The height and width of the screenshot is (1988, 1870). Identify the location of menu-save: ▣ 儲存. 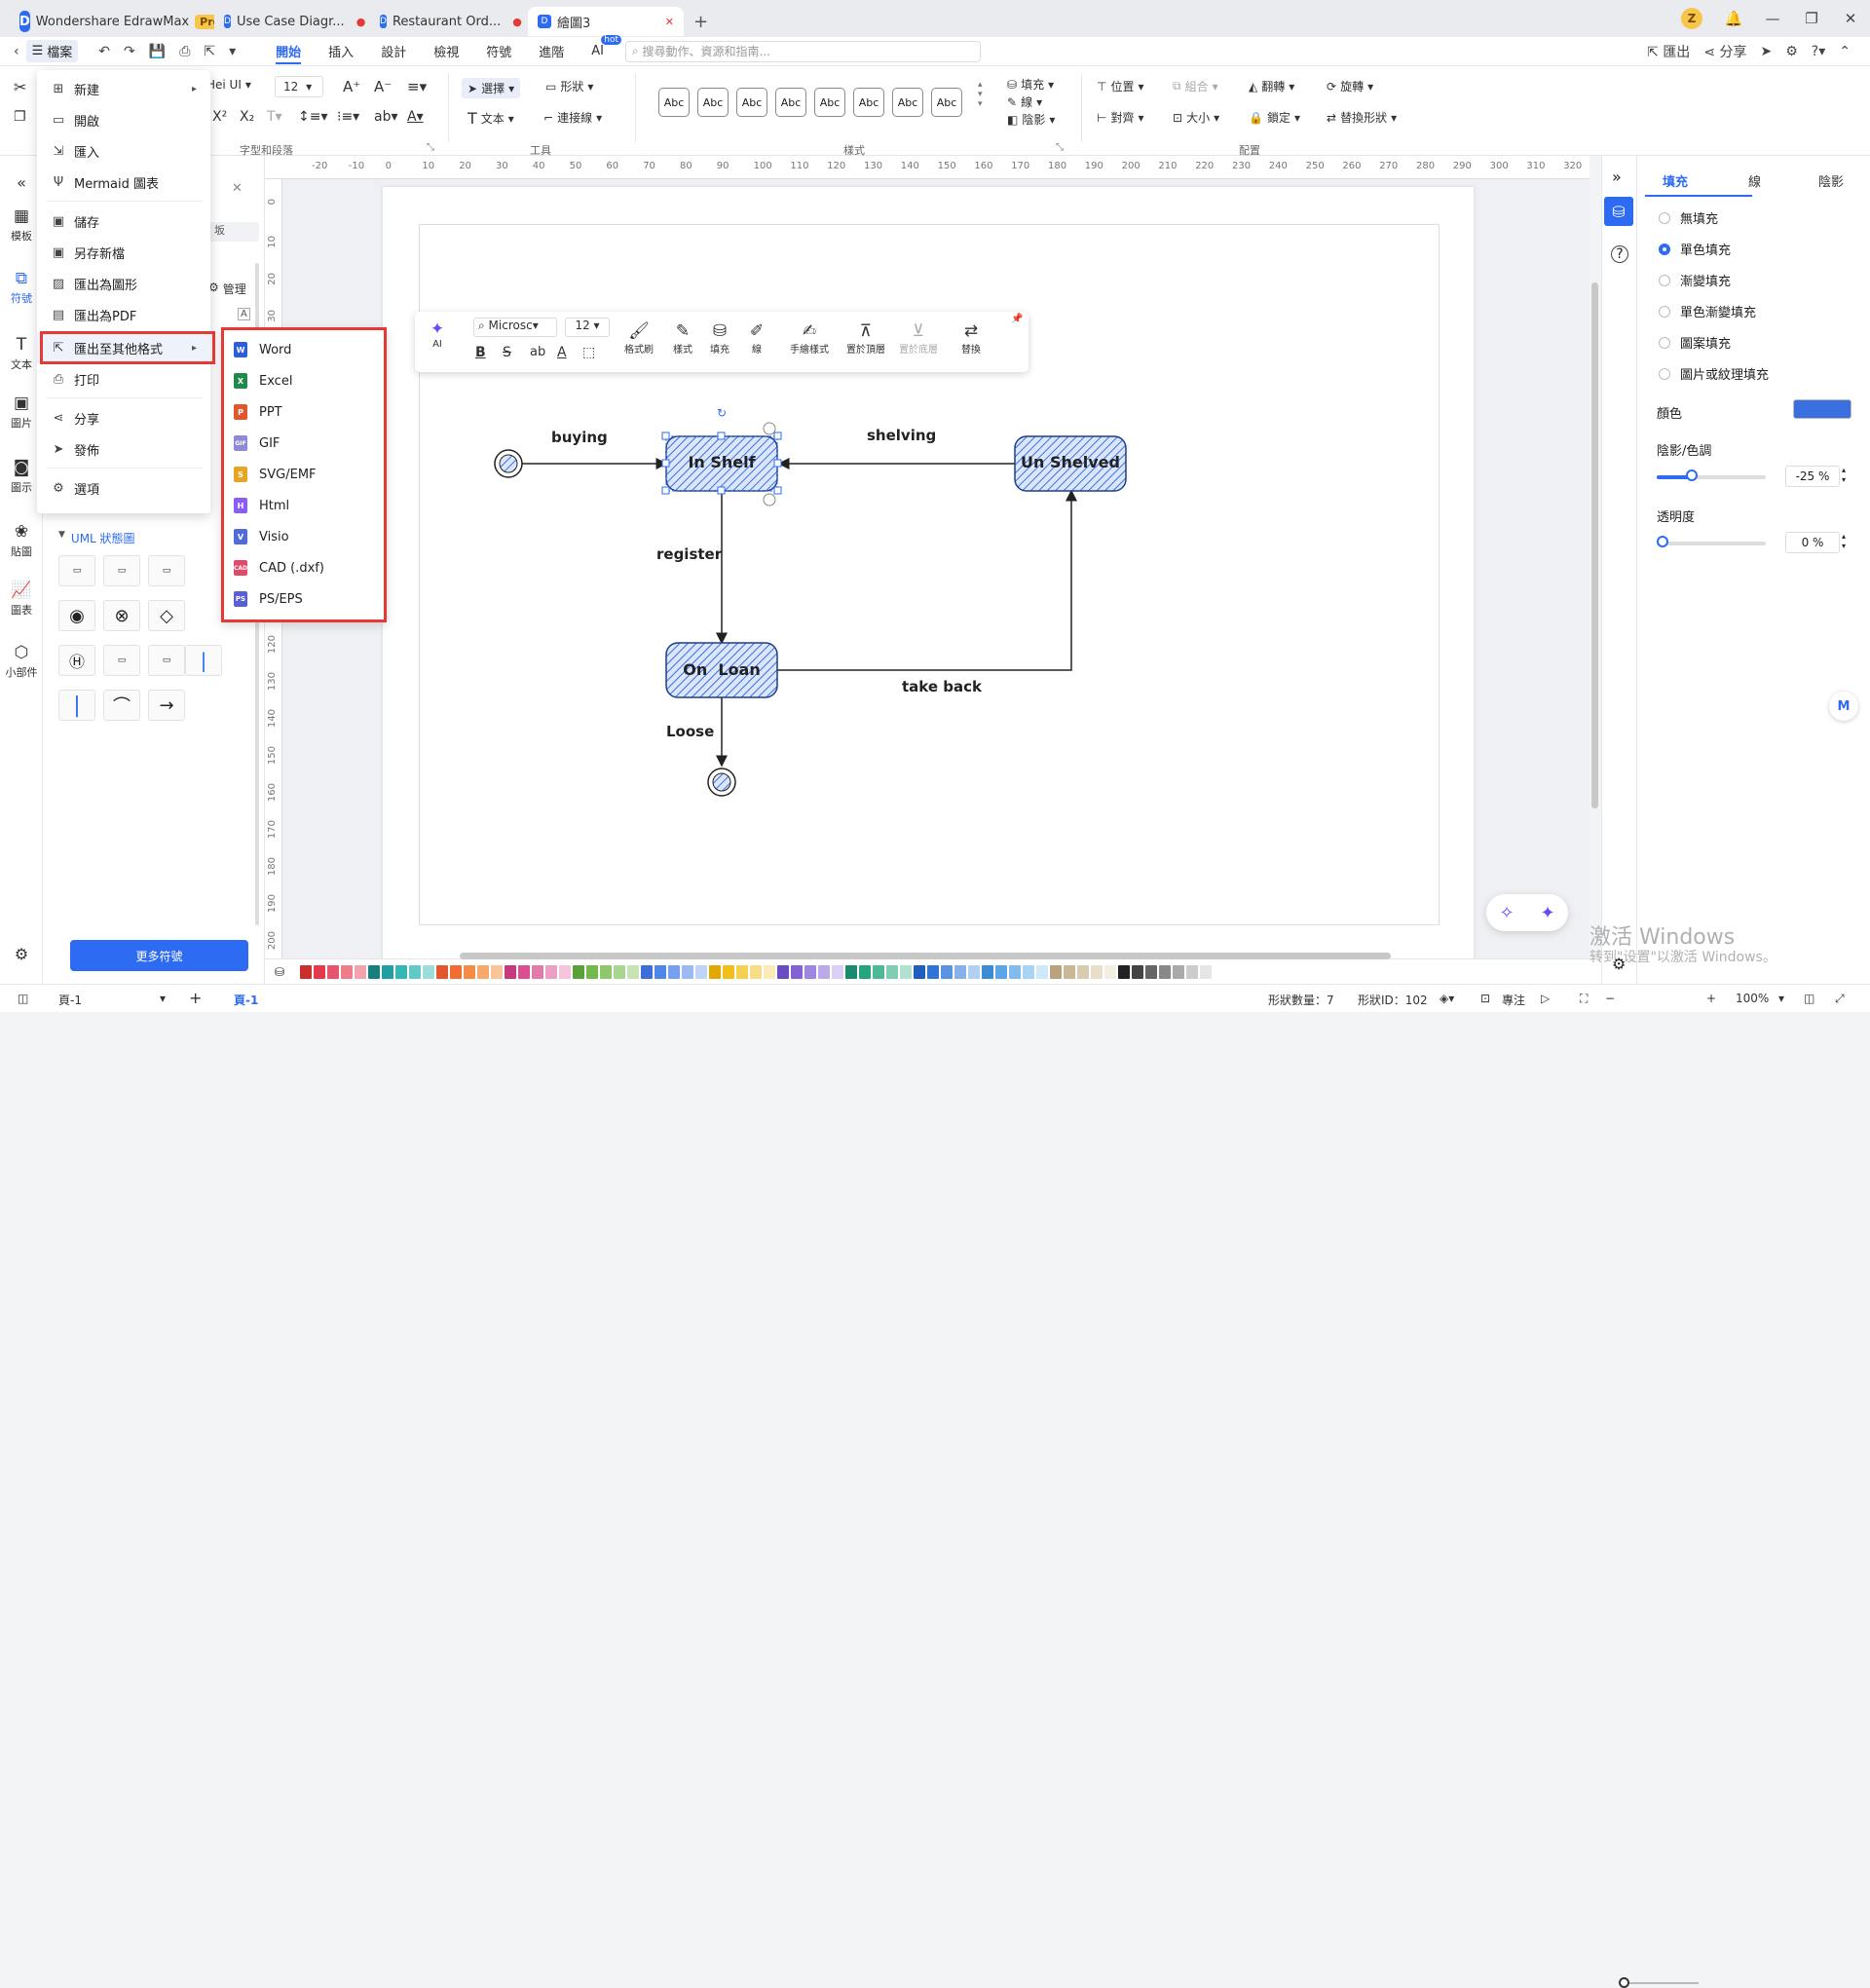
(124, 221).